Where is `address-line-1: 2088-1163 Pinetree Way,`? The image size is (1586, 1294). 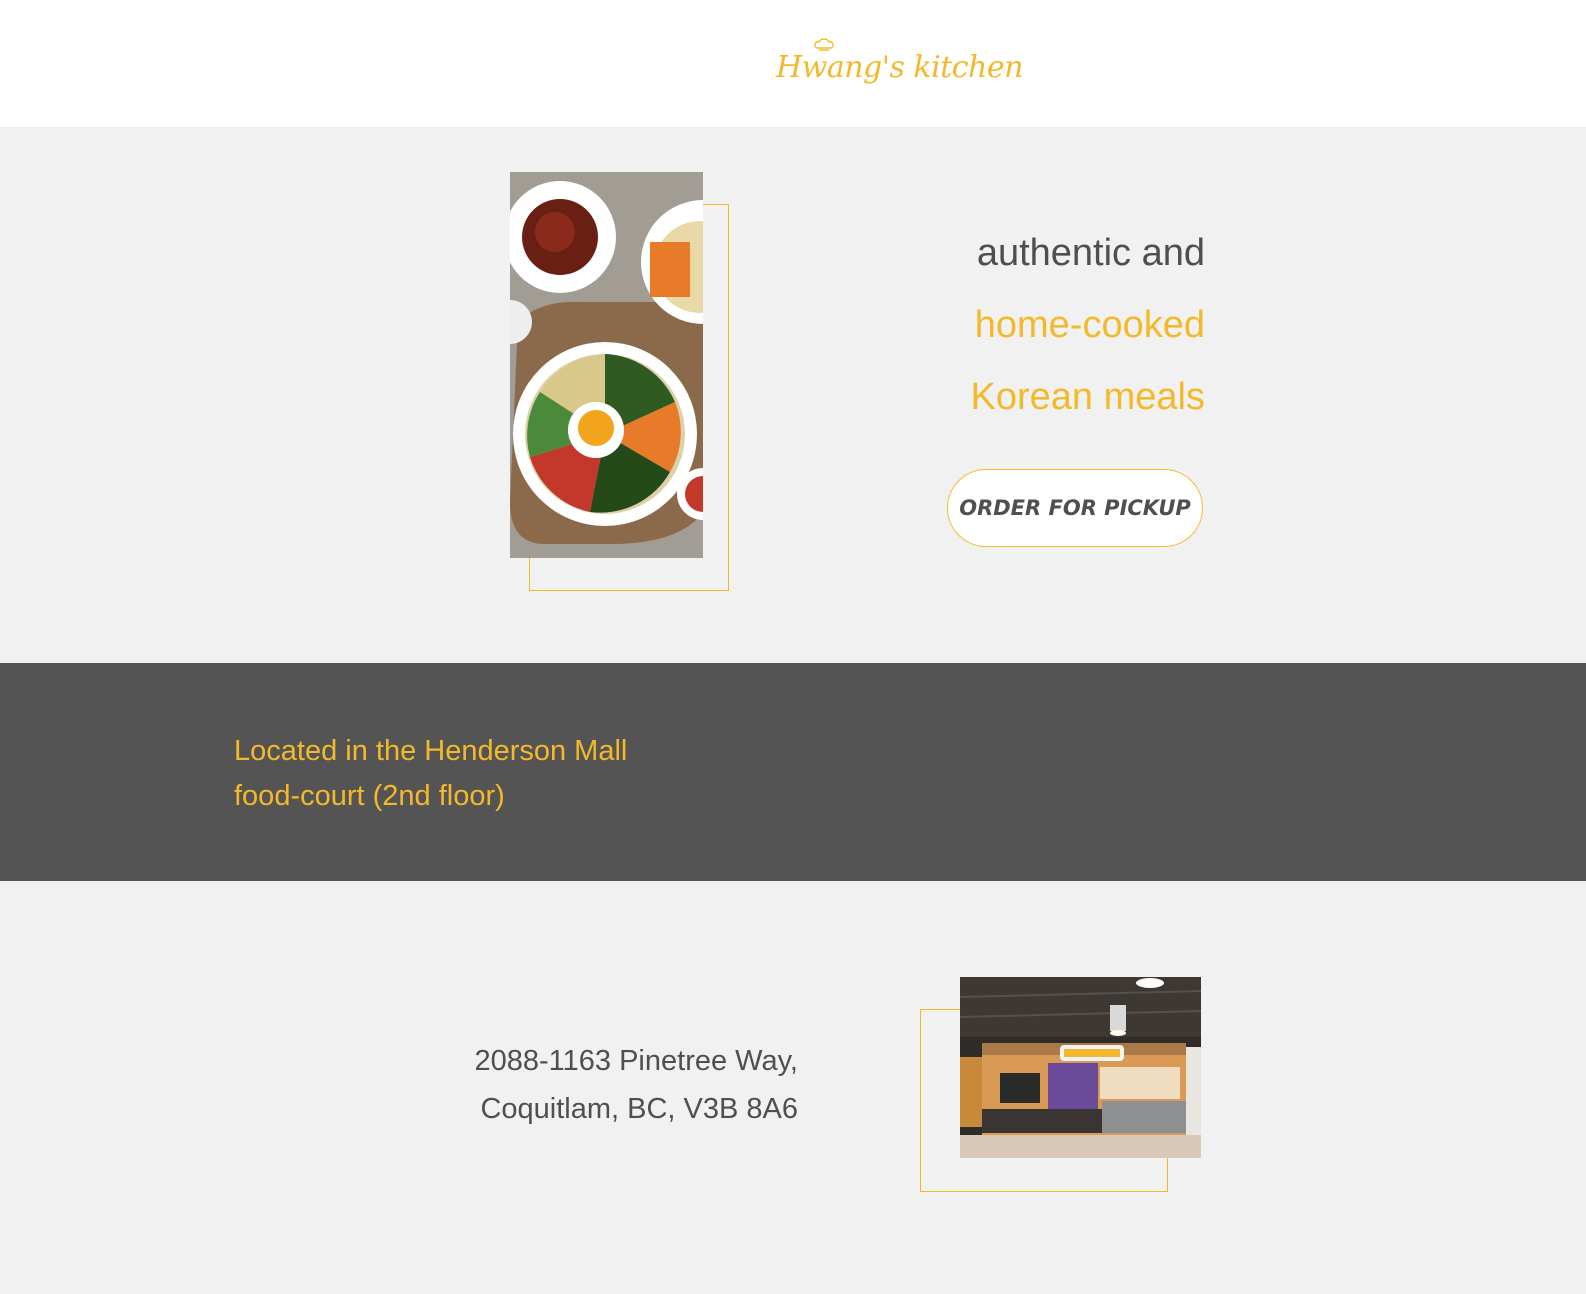 address-line-1: 2088-1163 Pinetree Way, is located at coordinates (636, 1061).